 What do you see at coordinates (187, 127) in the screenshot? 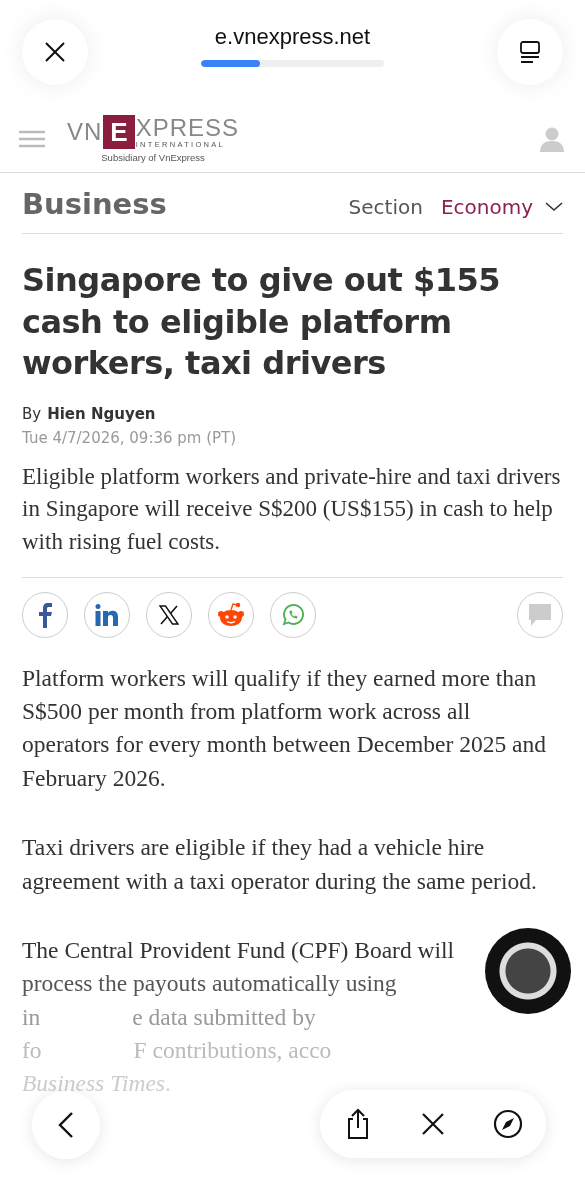
I see `logo-text: XPRESS` at bounding box center [187, 127].